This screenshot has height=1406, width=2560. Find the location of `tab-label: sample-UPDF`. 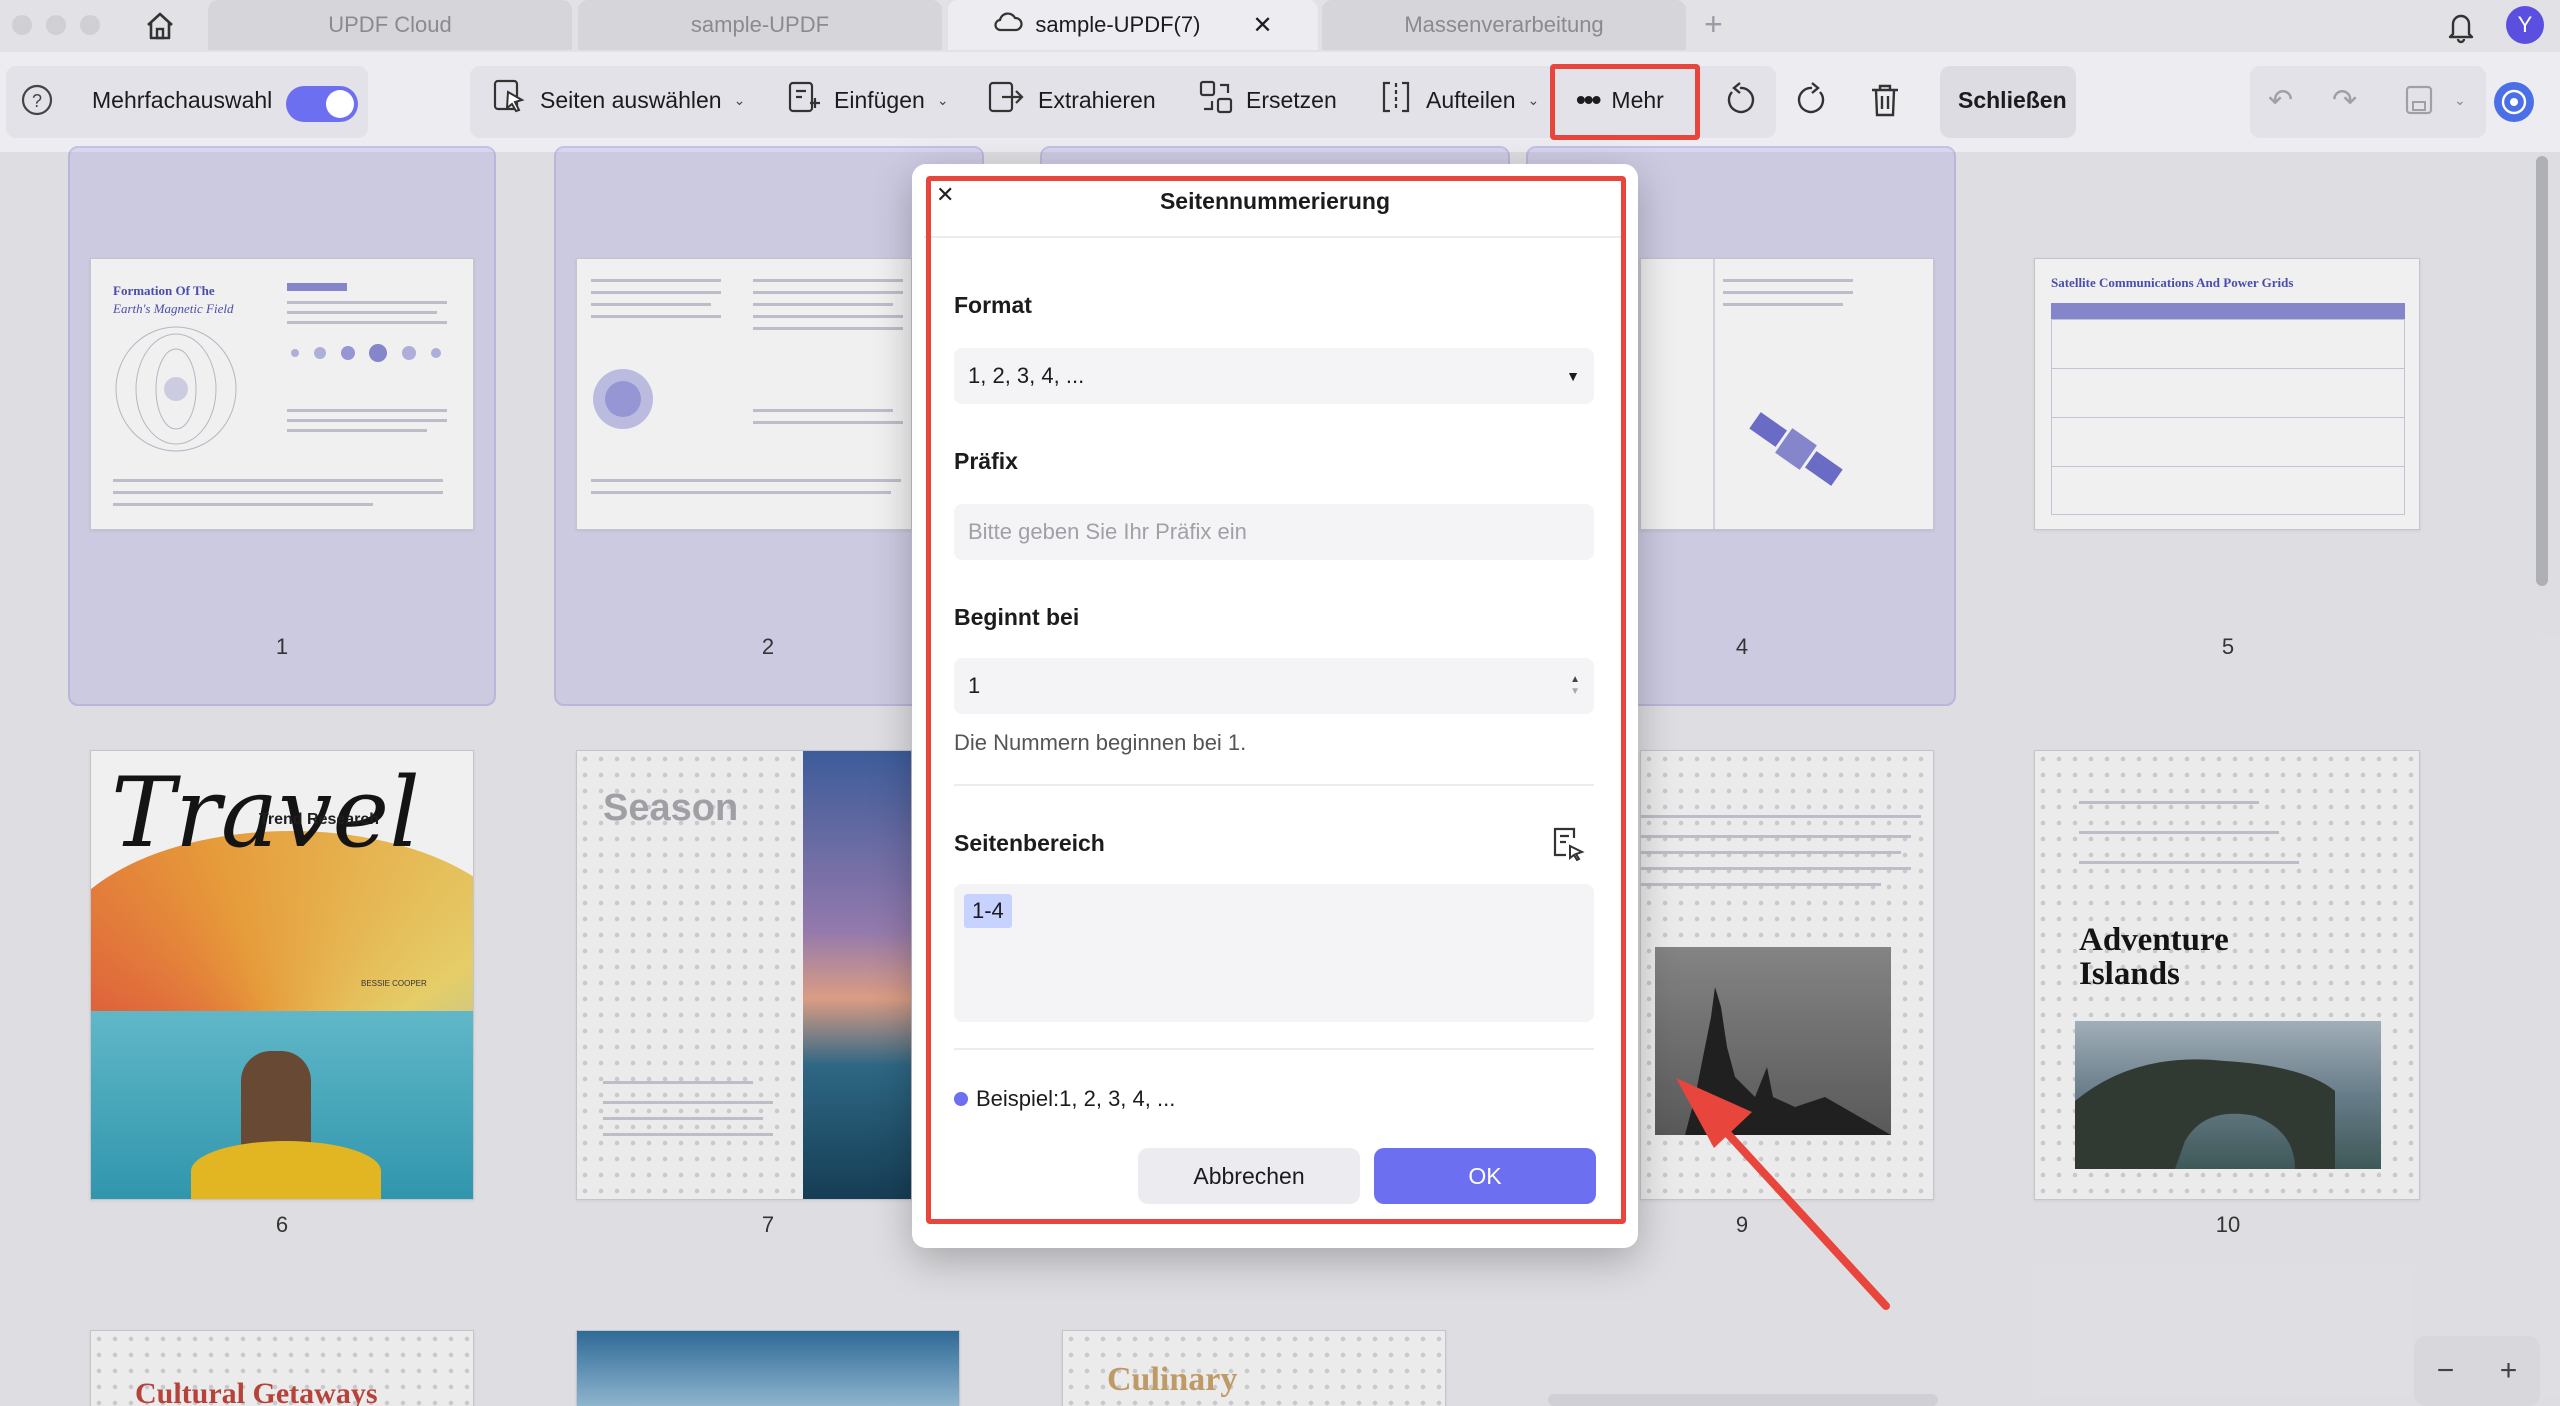

tab-label: sample-UPDF is located at coordinates (760, 24).